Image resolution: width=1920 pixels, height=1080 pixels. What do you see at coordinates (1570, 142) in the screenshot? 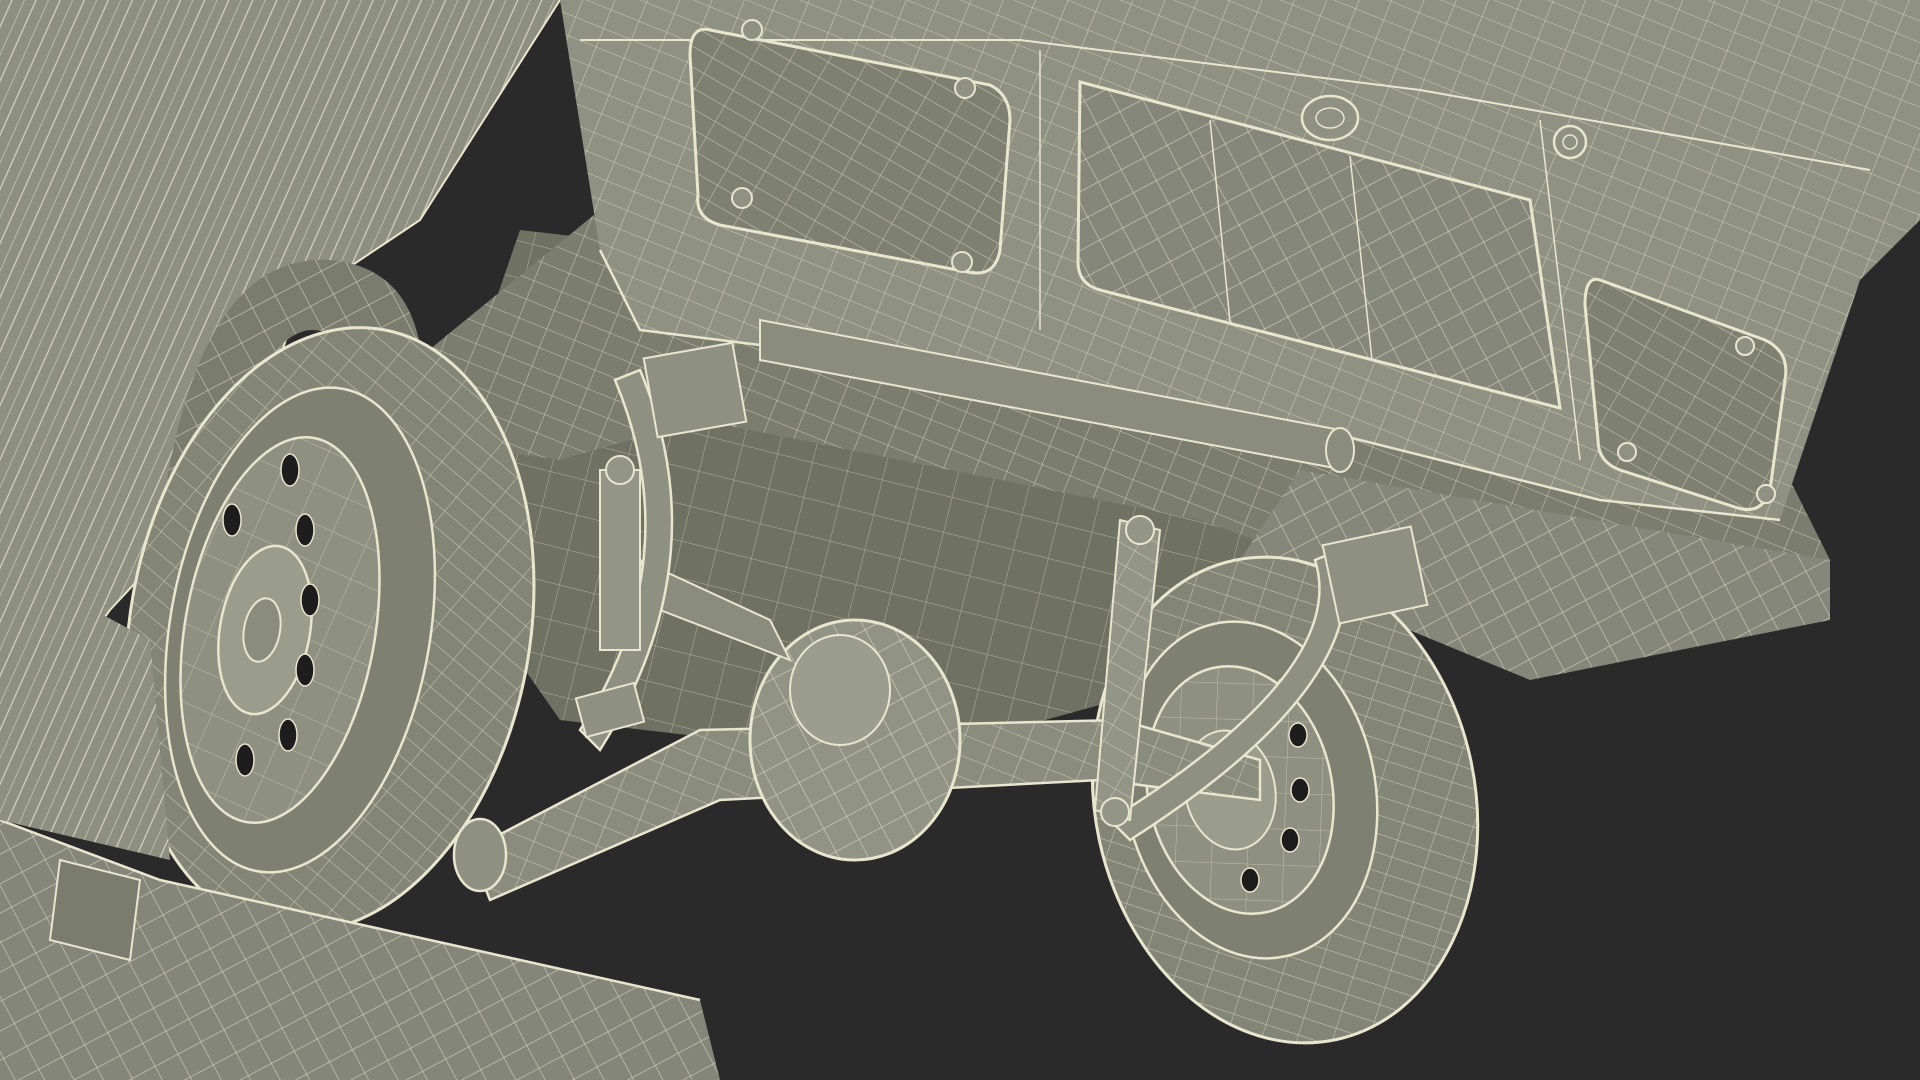
I see `rear-bolt` at bounding box center [1570, 142].